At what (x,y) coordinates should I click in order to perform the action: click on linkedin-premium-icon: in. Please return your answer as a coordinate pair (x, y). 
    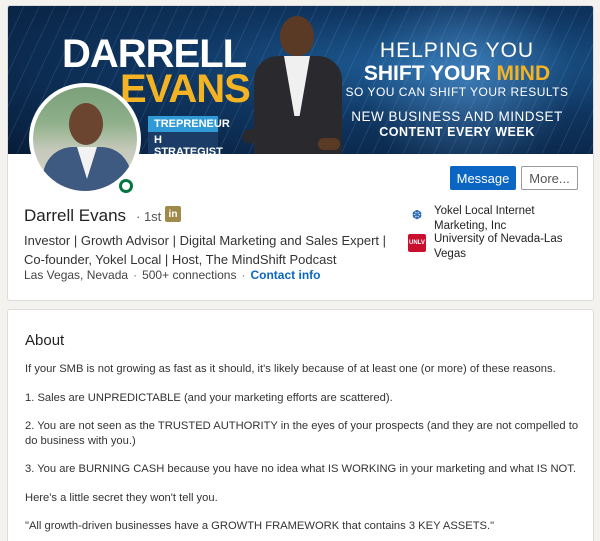
    Looking at the image, I should click on (173, 214).